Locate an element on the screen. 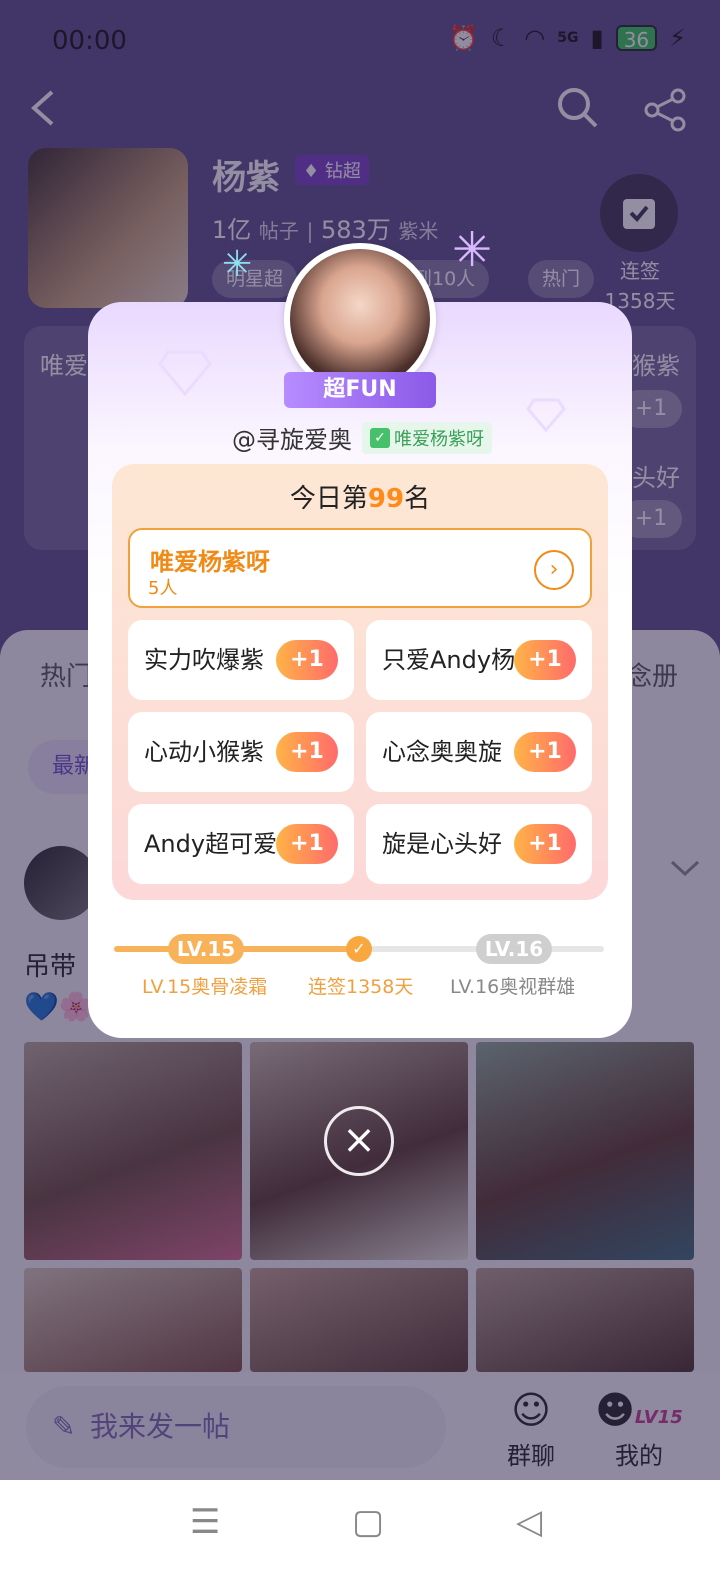  system-nav-bar: ☰ ▢ ◁ is located at coordinates (360, 1525).